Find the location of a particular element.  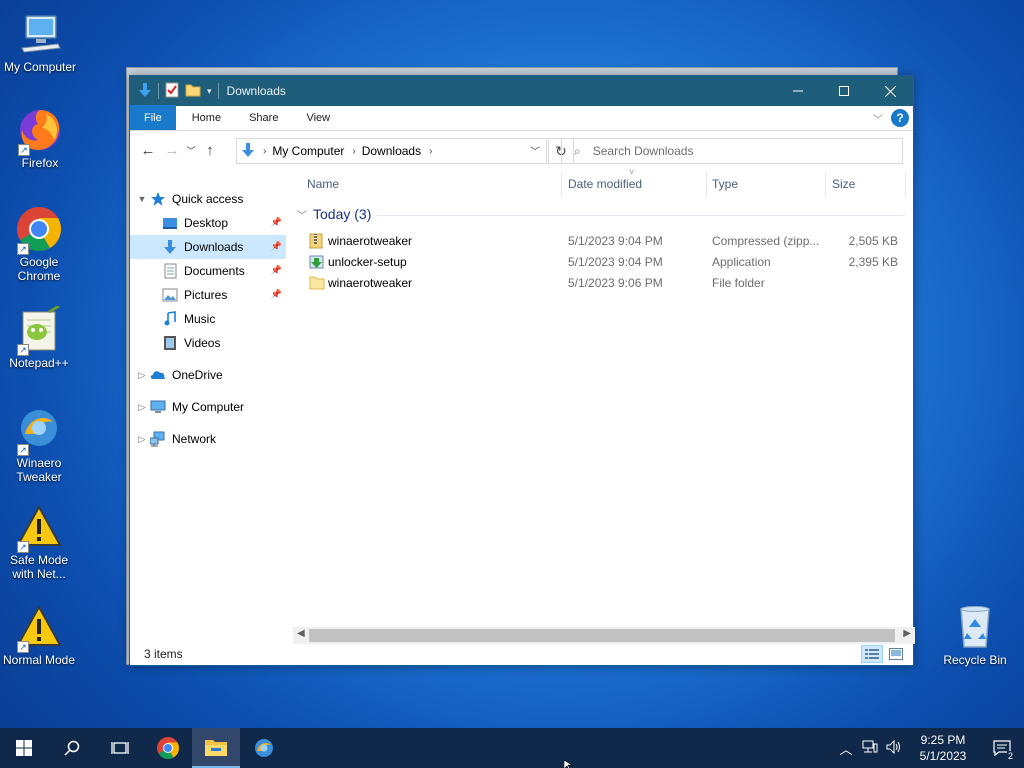

shortcut-arrow-icon: ↗ is located at coordinates (23, 350).